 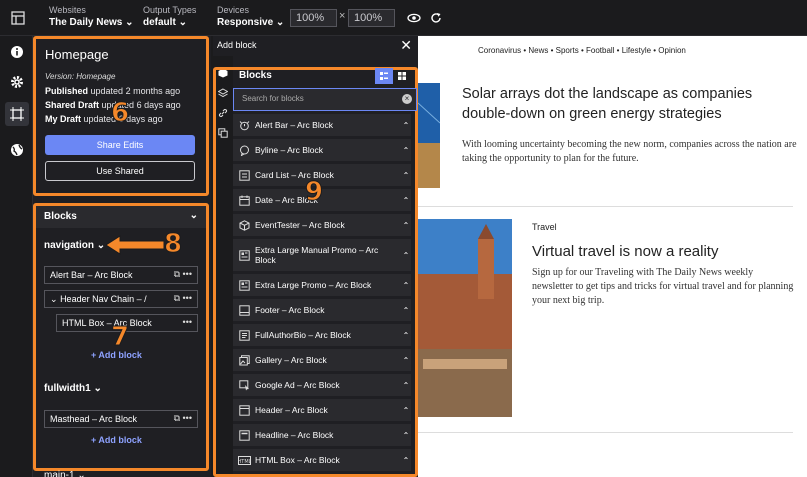 I want to click on block-item-header-nav-chain: ⌄ Header Nav Chain – / ⧉ •••, so click(x=121, y=299).